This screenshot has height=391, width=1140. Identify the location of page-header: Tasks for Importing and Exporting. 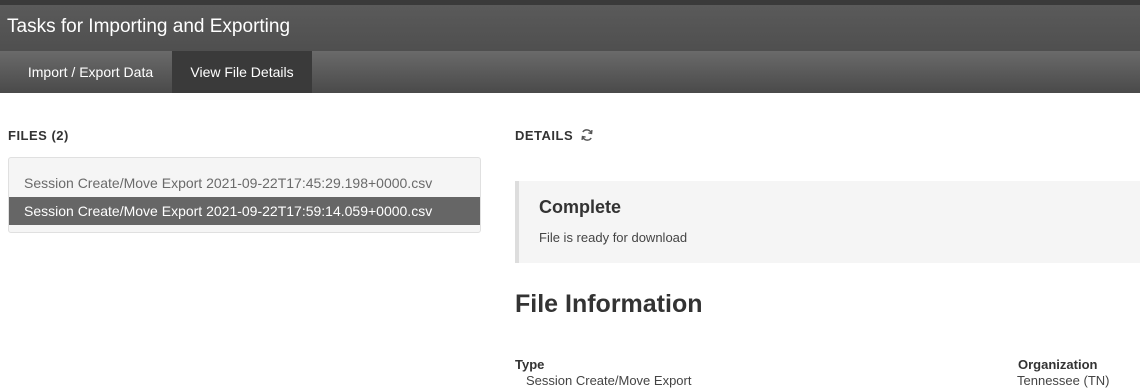
(570, 25).